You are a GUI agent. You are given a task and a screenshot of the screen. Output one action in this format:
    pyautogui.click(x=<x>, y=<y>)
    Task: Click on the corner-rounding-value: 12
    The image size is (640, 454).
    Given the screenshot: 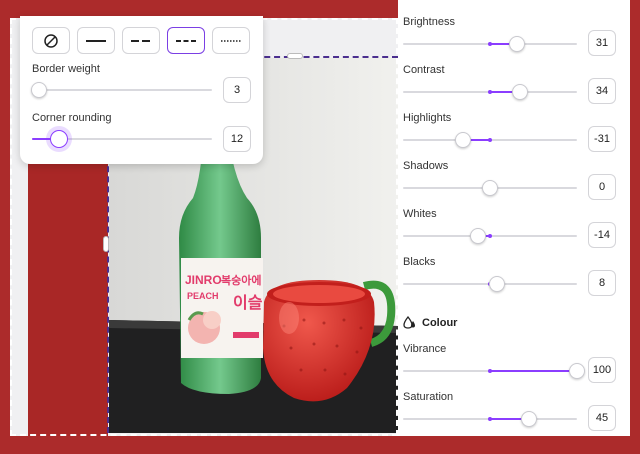 What is the action you would take?
    pyautogui.click(x=237, y=139)
    